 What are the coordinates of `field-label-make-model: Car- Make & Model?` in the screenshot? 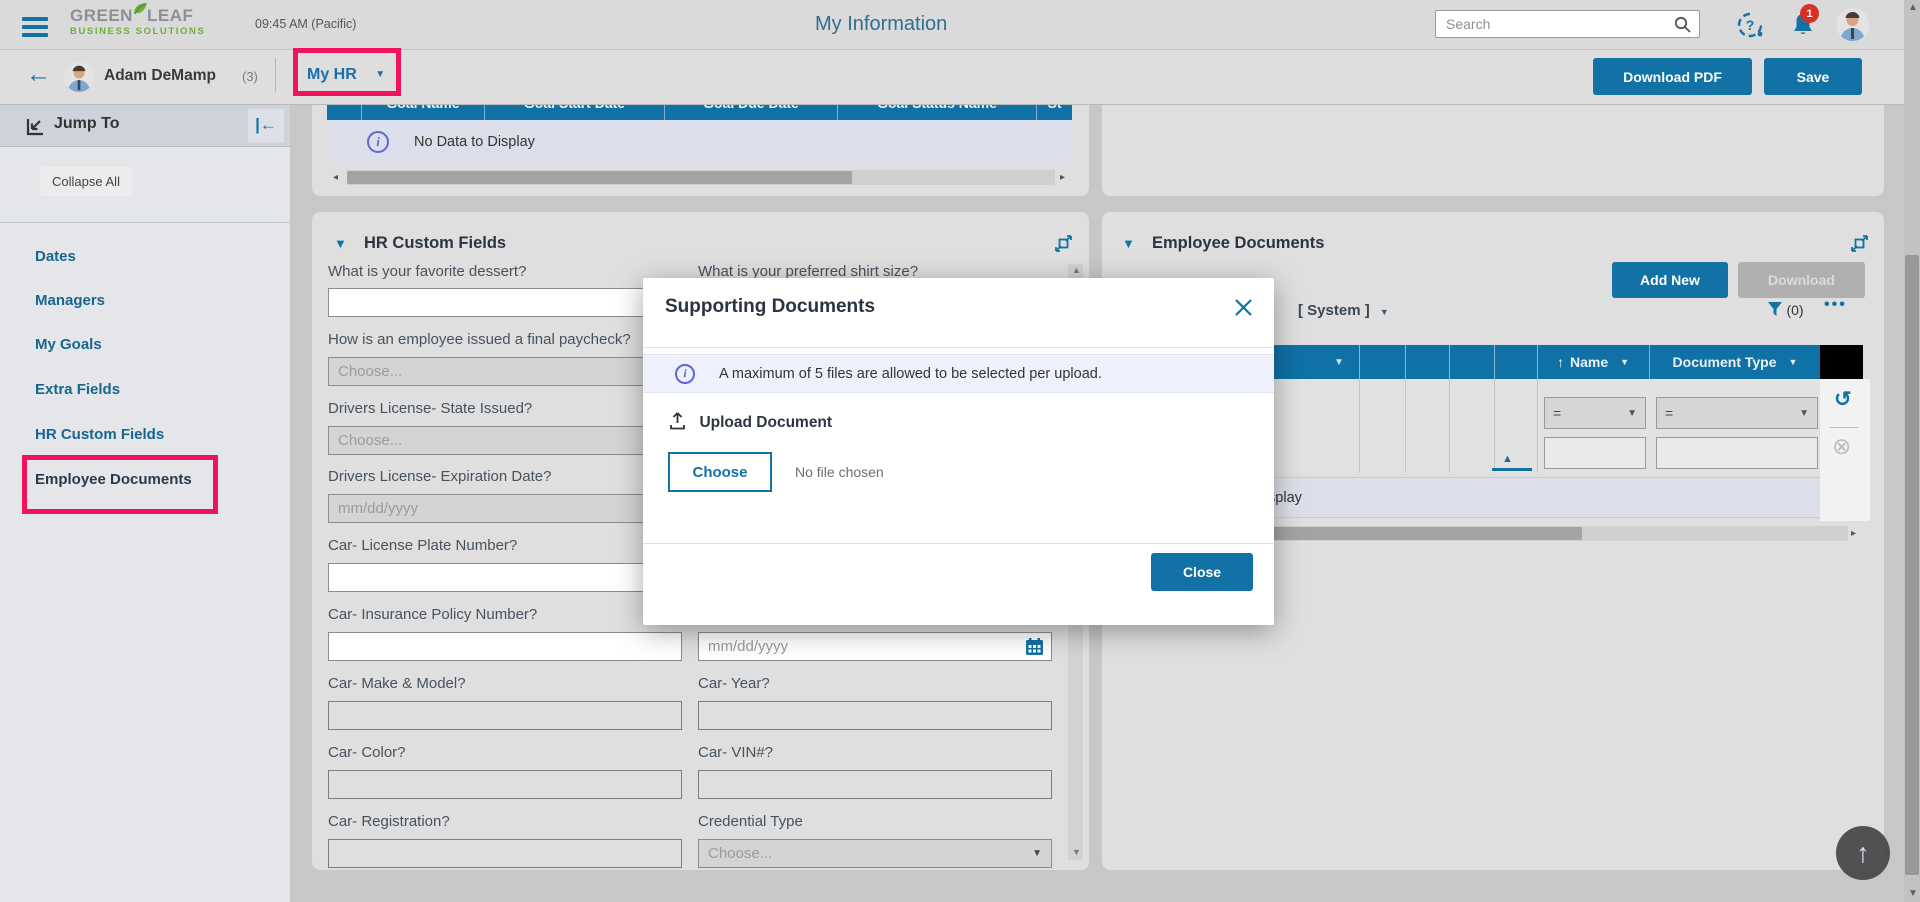 It's located at (397, 683).